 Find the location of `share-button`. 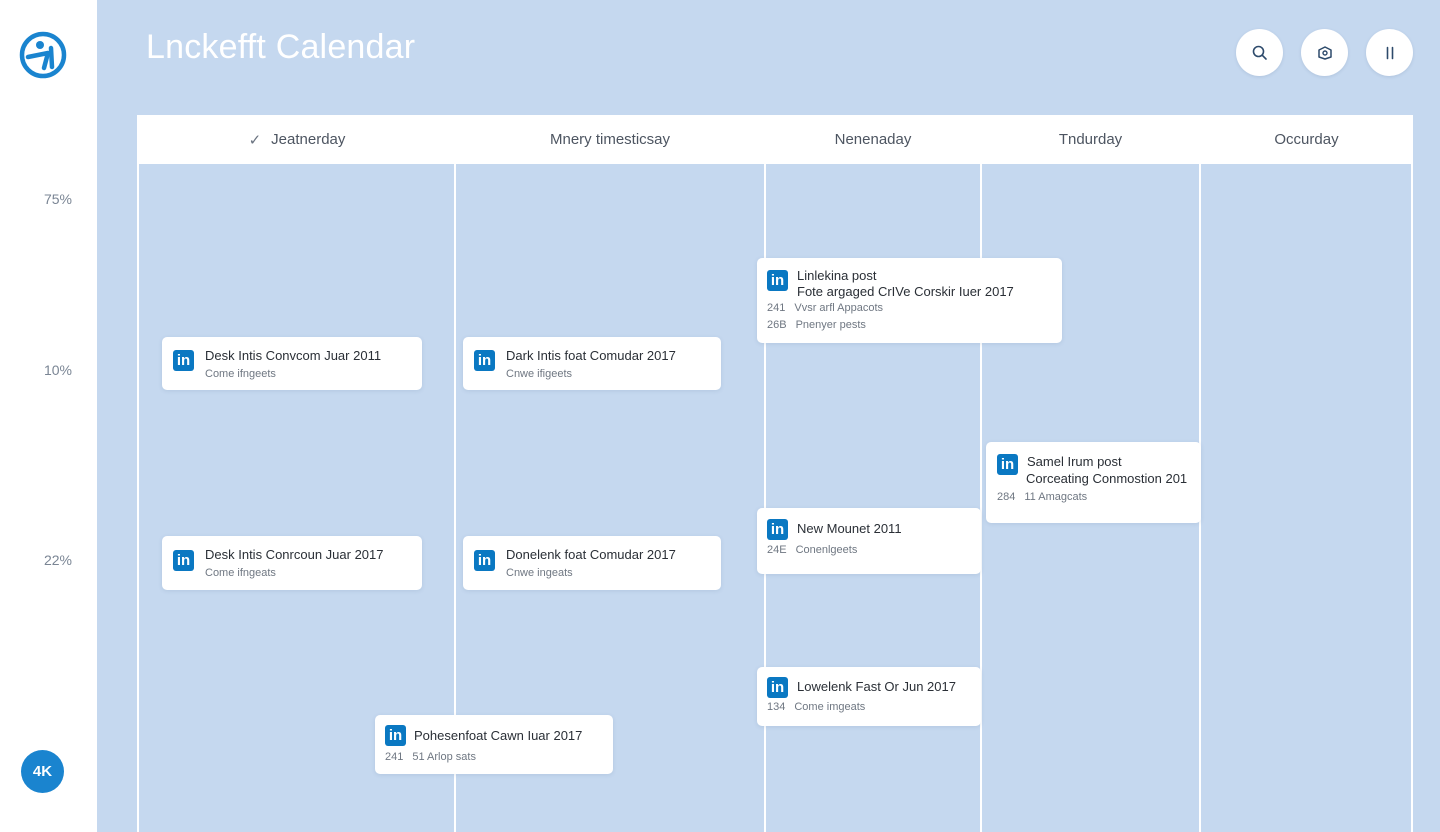

share-button is located at coordinates (1324, 52).